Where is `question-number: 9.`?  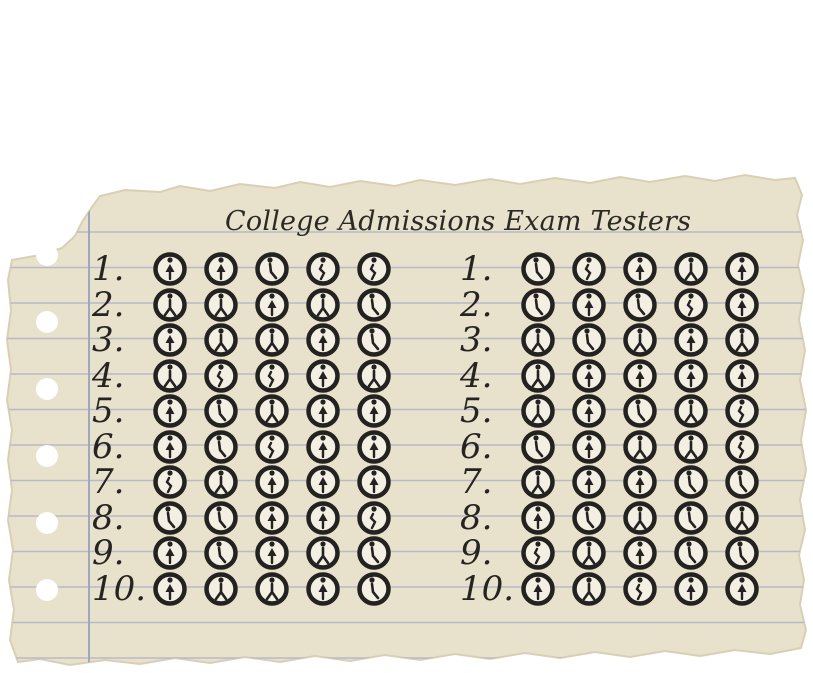 question-number: 9. is located at coordinates (476, 553).